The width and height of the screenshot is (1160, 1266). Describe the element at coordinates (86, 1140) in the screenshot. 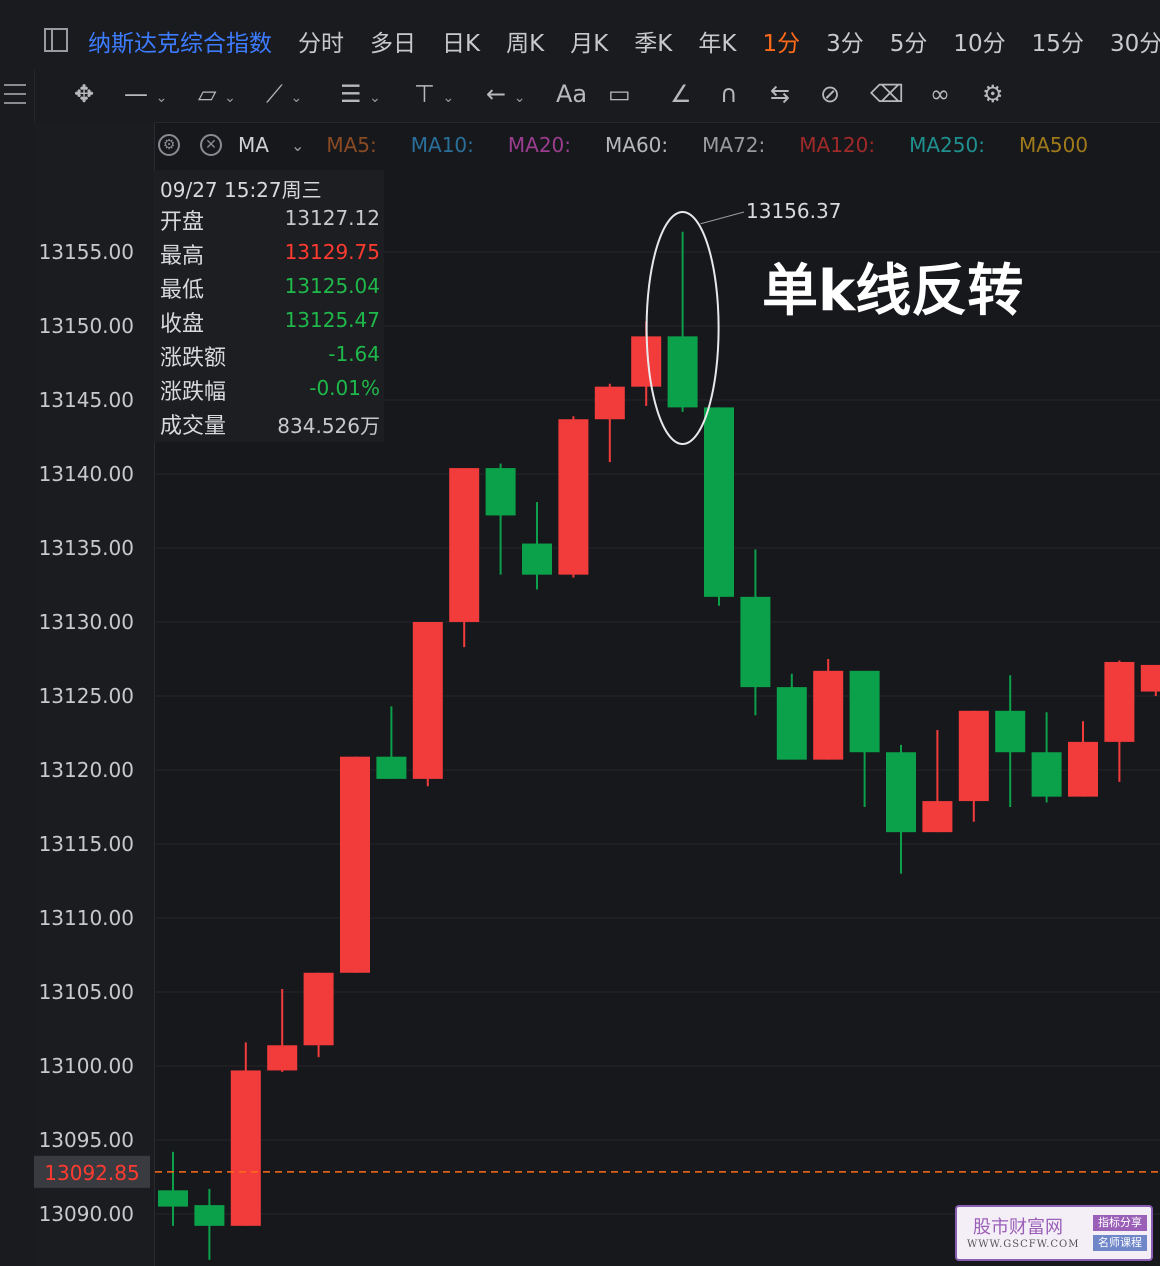

I see `y-tick-label: 13095.00` at that location.